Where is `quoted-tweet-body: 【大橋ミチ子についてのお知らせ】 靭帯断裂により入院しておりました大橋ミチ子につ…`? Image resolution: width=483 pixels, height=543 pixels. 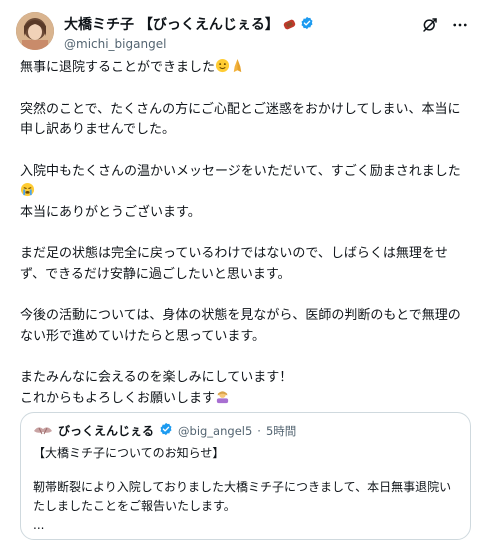 quoted-tweet-body: 【大橋ミチ子についてのお知らせ】 靭帯断裂により入院しておりました大橋ミチ子につ… is located at coordinates (247, 489).